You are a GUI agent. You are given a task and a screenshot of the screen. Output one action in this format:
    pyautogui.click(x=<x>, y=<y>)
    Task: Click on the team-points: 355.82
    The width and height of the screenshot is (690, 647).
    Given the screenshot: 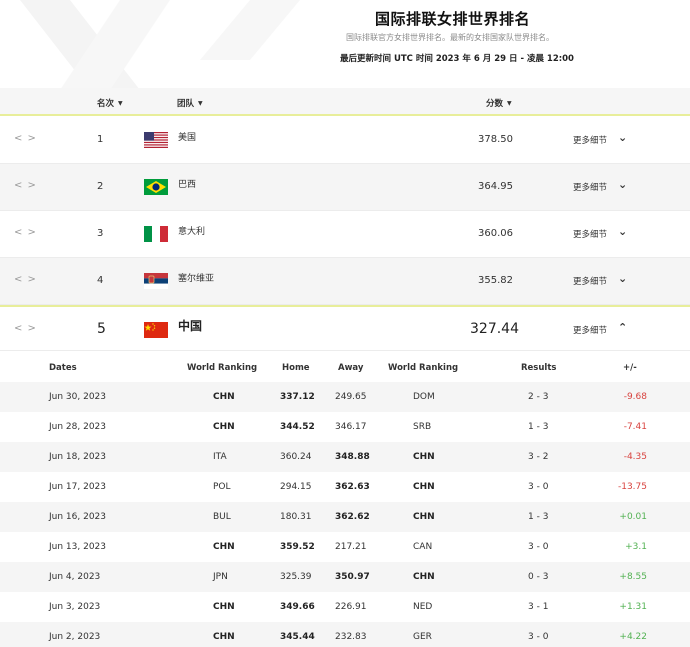 What is the action you would take?
    pyautogui.click(x=495, y=280)
    